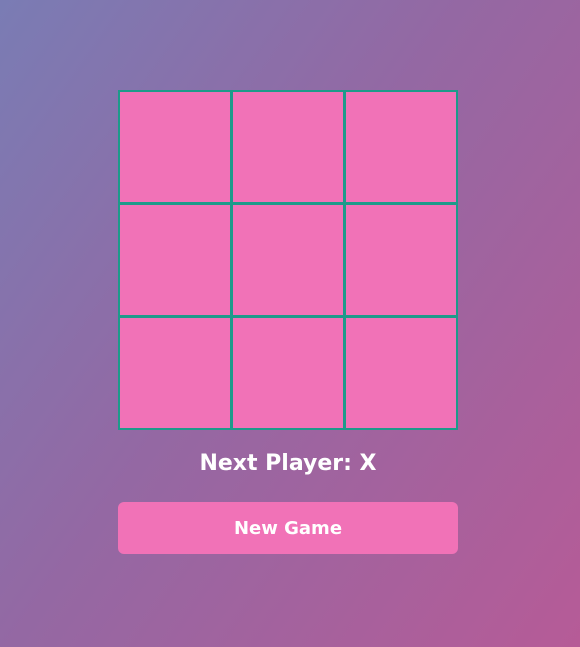 The width and height of the screenshot is (580, 647). I want to click on new-game-button: New Game, so click(288, 528).